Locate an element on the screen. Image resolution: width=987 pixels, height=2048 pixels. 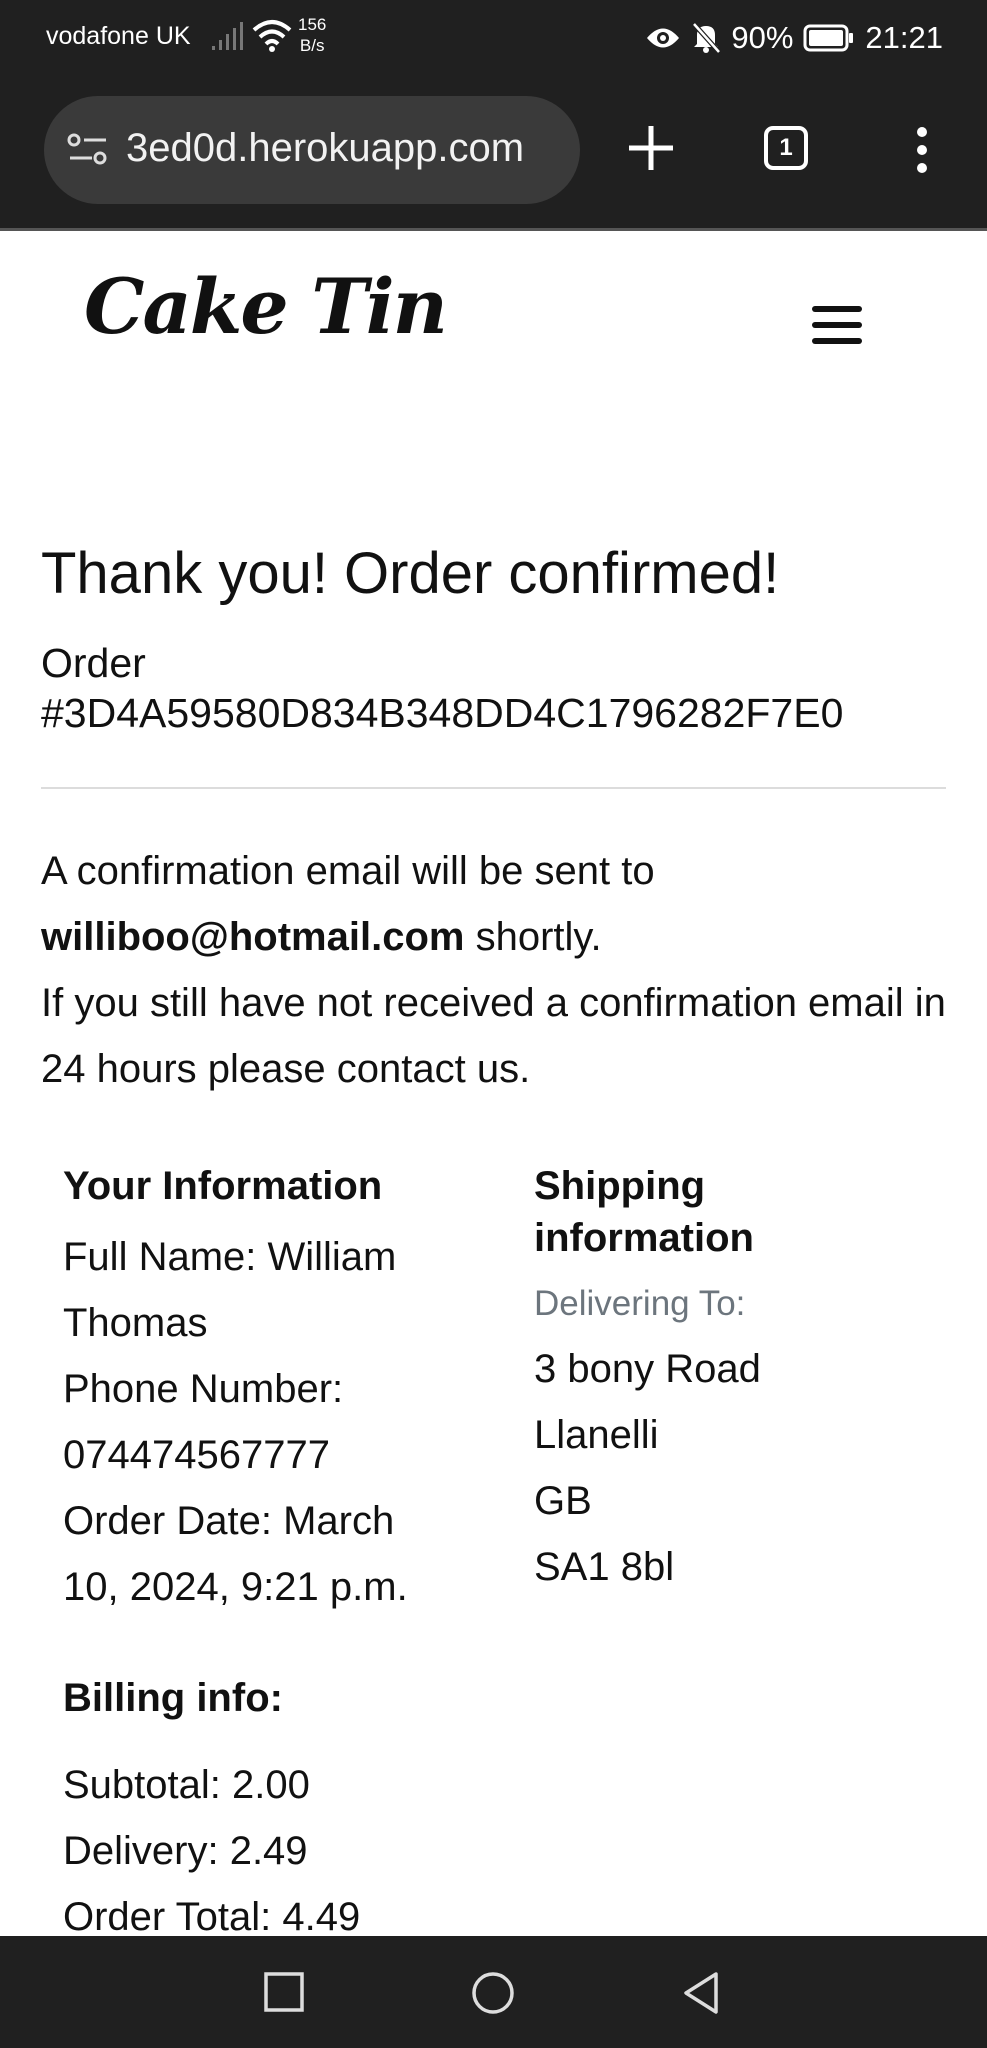
order-number: #3D4A59580D834B348DD4C1796282F7E0 is located at coordinates (442, 713).